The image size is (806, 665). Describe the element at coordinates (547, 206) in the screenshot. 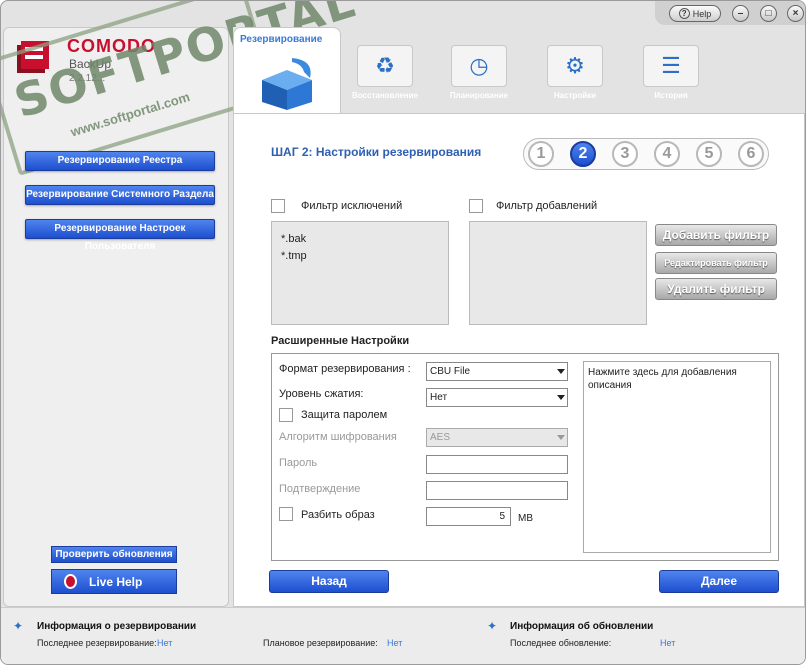

I see `include-filter-label: Фильтр добавлений` at that location.